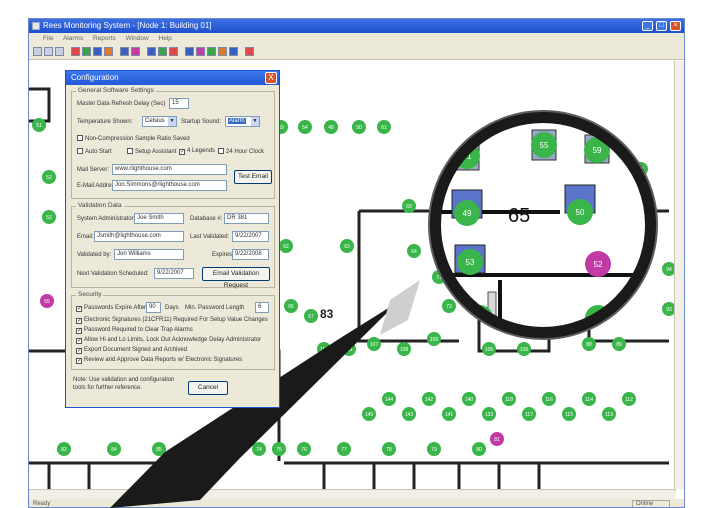 The width and height of the screenshot is (719, 508). I want to click on startup-sound-dropdown: Alarm ▼, so click(242, 121).